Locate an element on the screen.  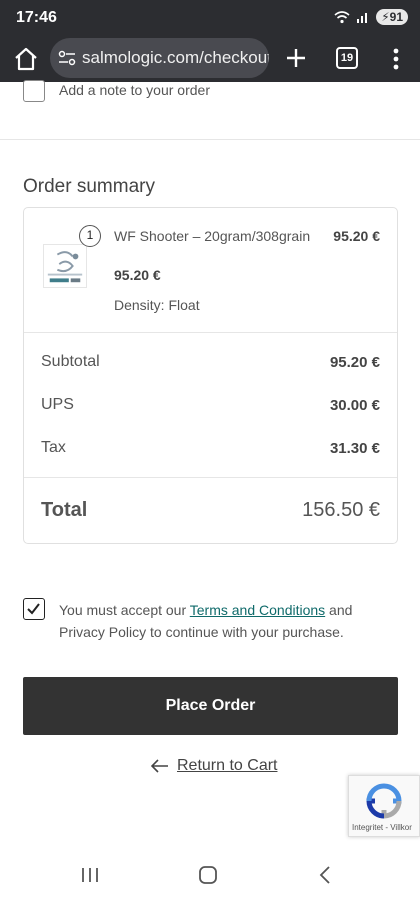
battery-level: 91 is located at coordinates (396, 17).